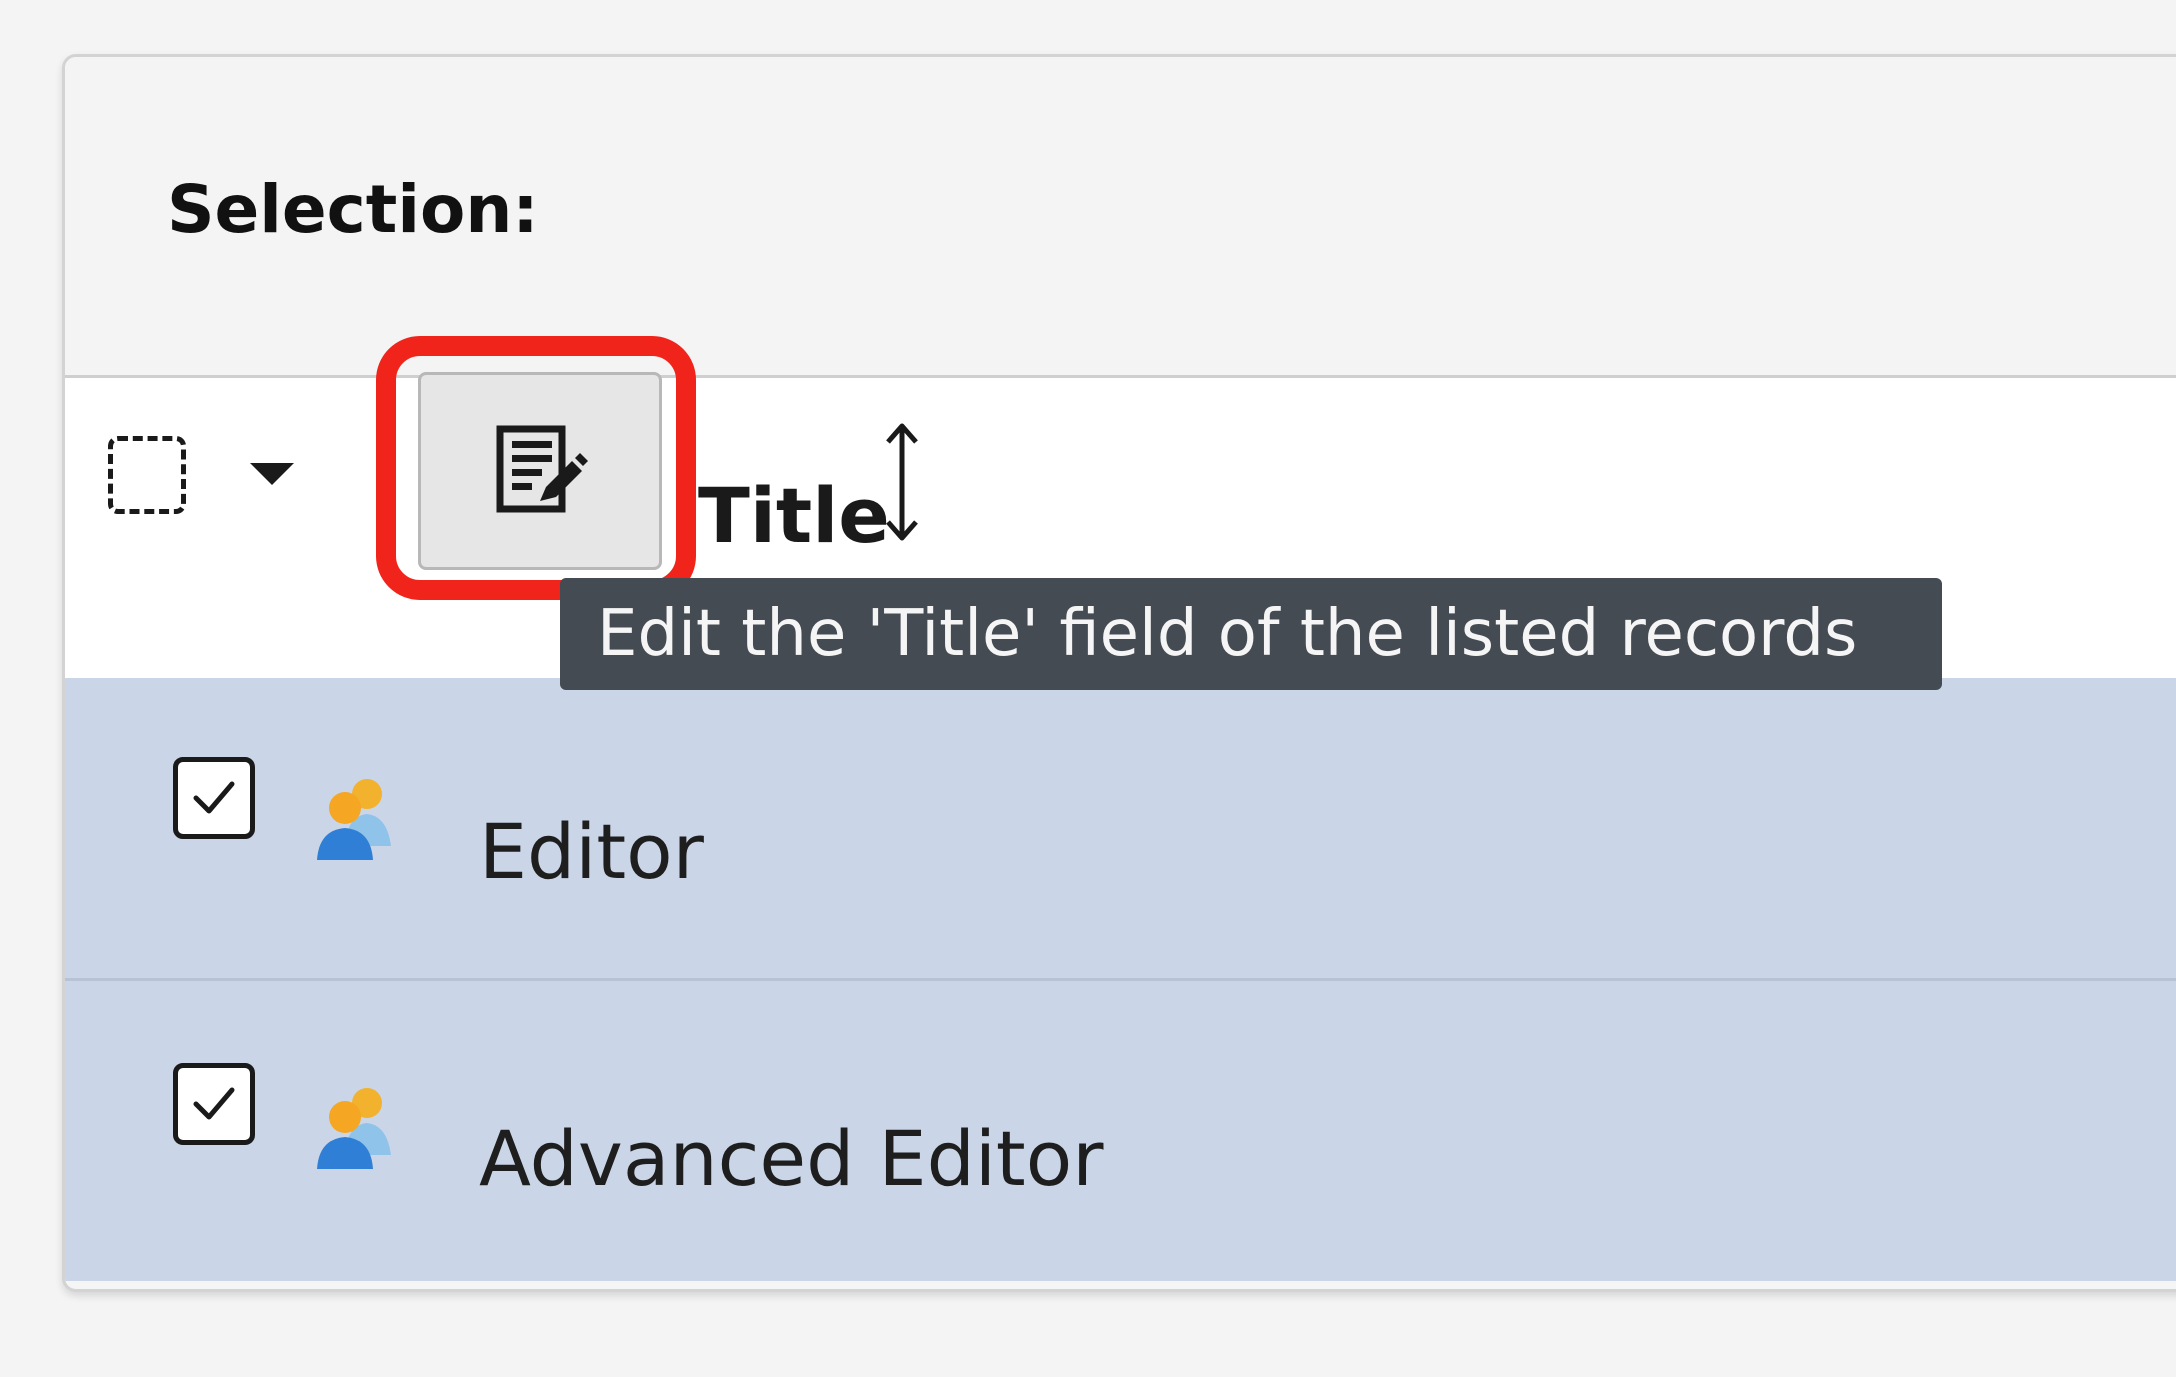 The image size is (2176, 1377). Describe the element at coordinates (794, 516) in the screenshot. I see `column-title-label: Title` at that location.